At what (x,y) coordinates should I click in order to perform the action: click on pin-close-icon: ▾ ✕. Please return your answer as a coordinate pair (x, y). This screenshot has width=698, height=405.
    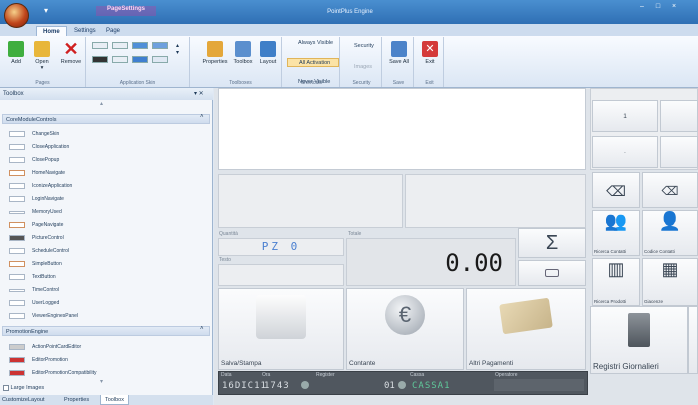
    Looking at the image, I should click on (199, 93).